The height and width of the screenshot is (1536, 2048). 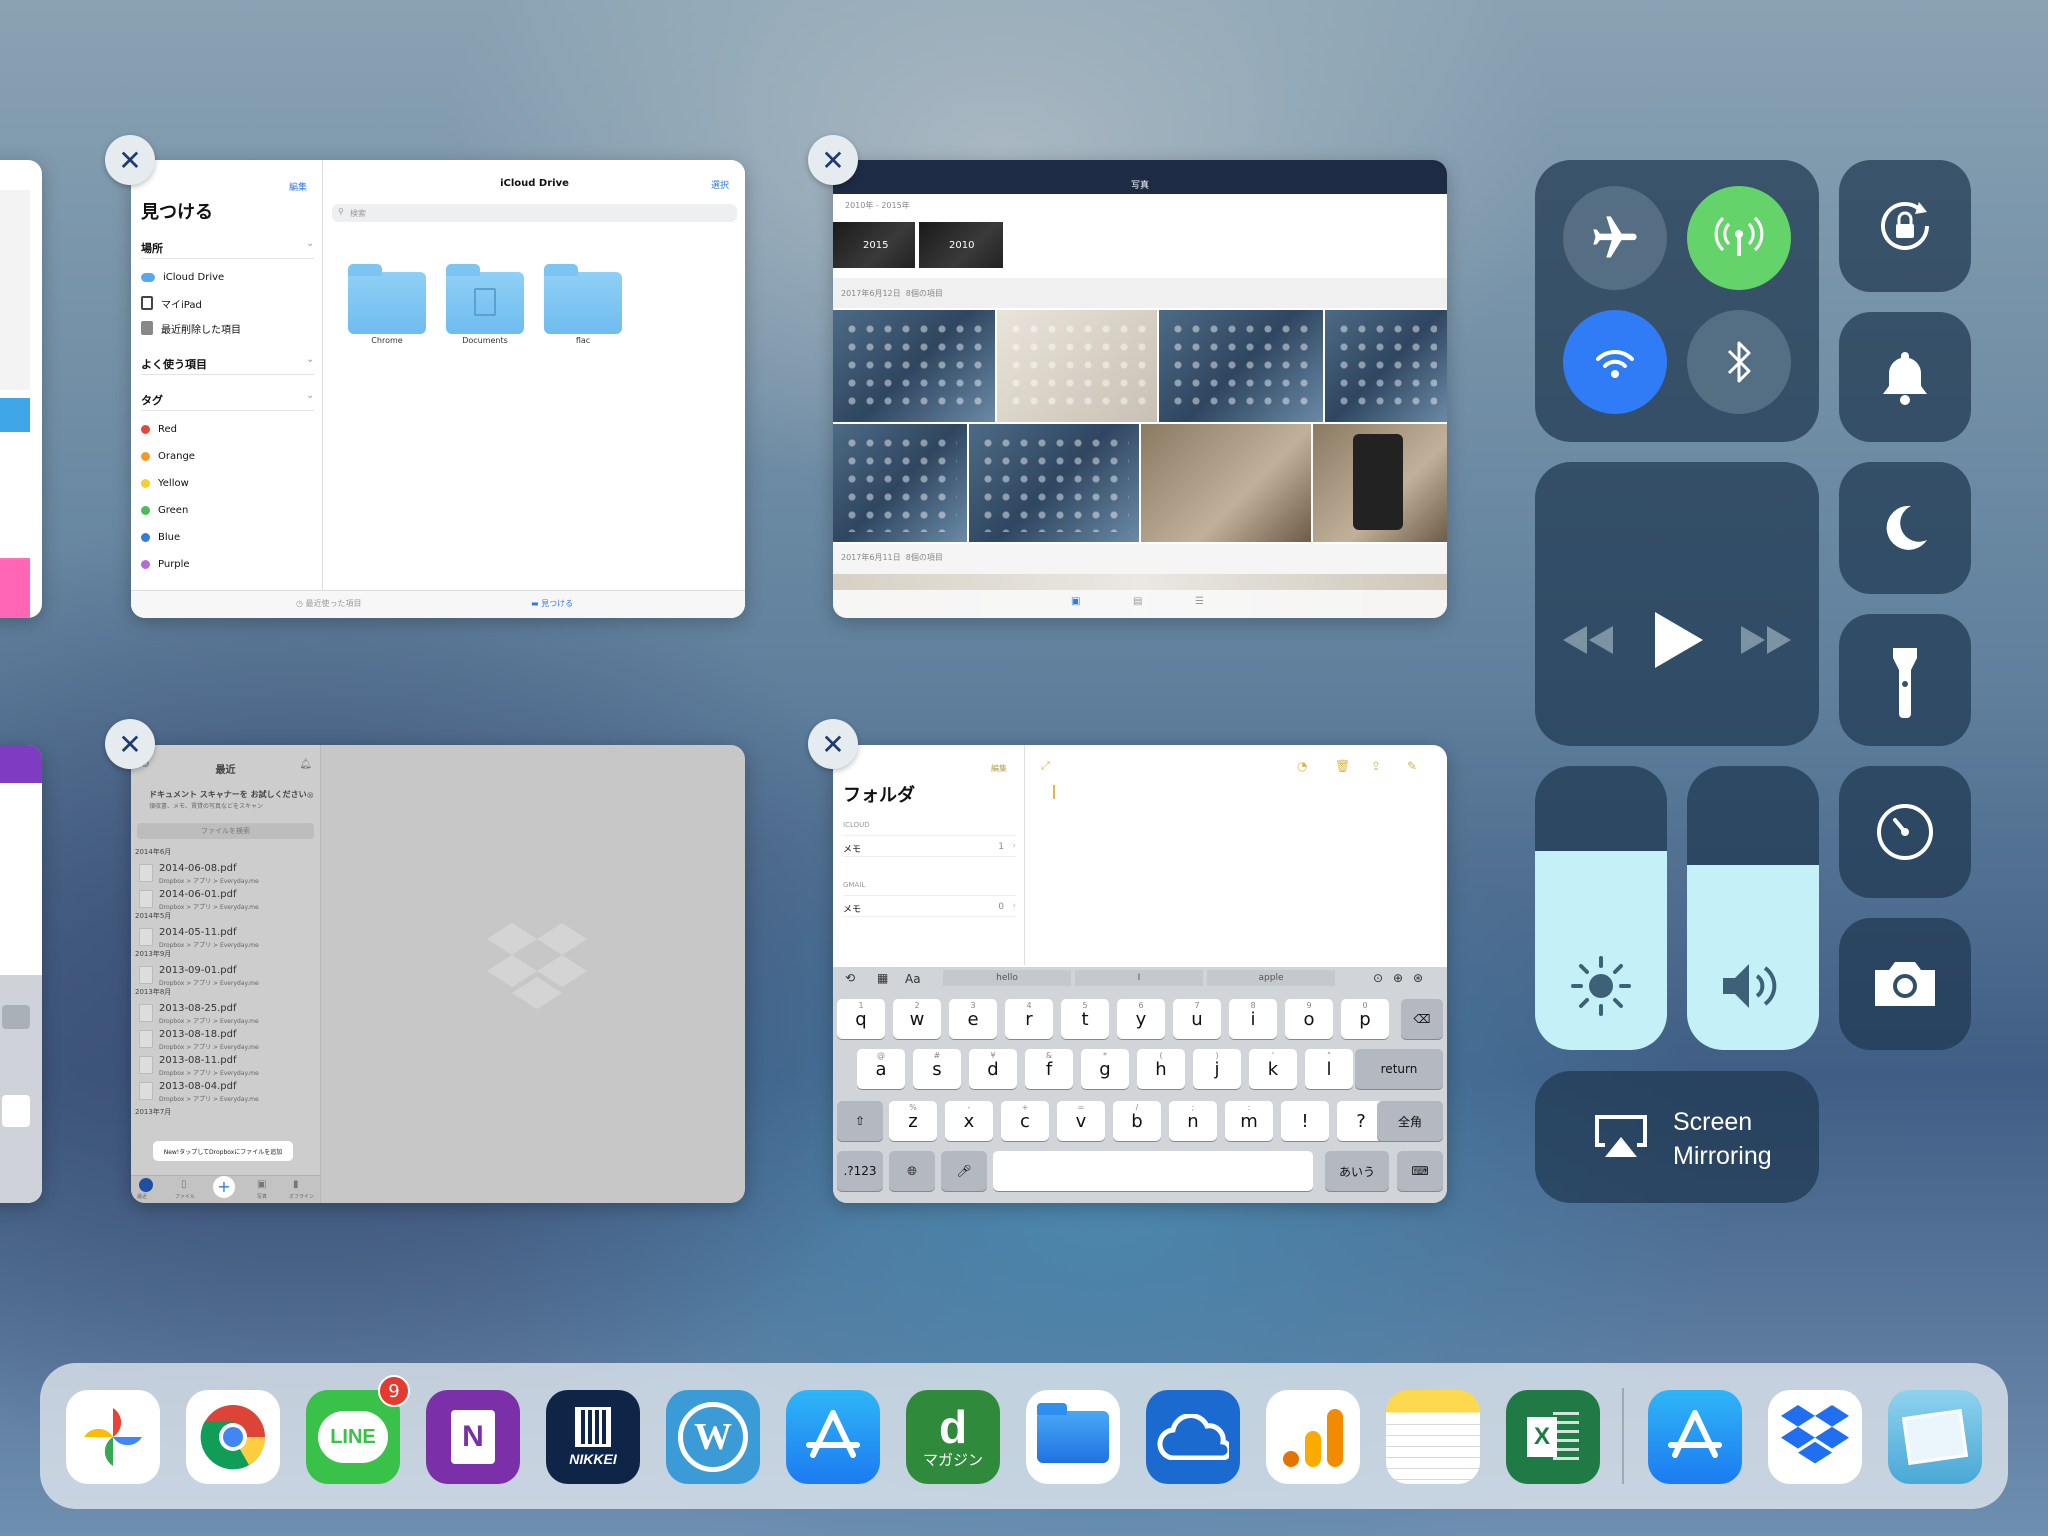 I want to click on partial-app-card-top, so click(x=21, y=389).